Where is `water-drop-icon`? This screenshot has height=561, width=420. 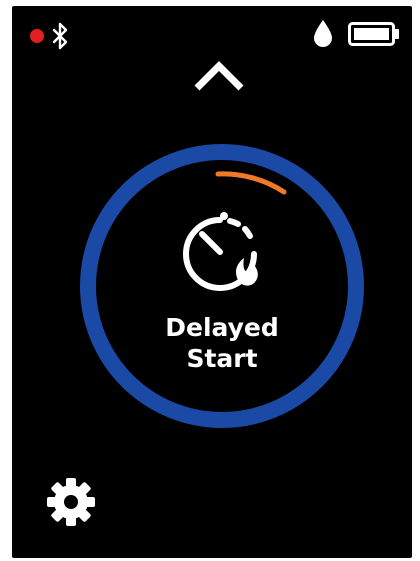 water-drop-icon is located at coordinates (323, 33).